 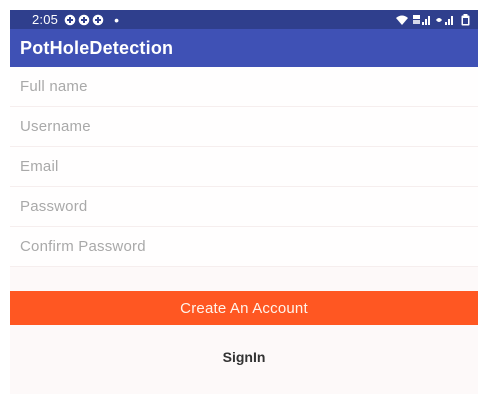 What do you see at coordinates (244, 48) in the screenshot?
I see `app-bar: PotHoleDetection` at bounding box center [244, 48].